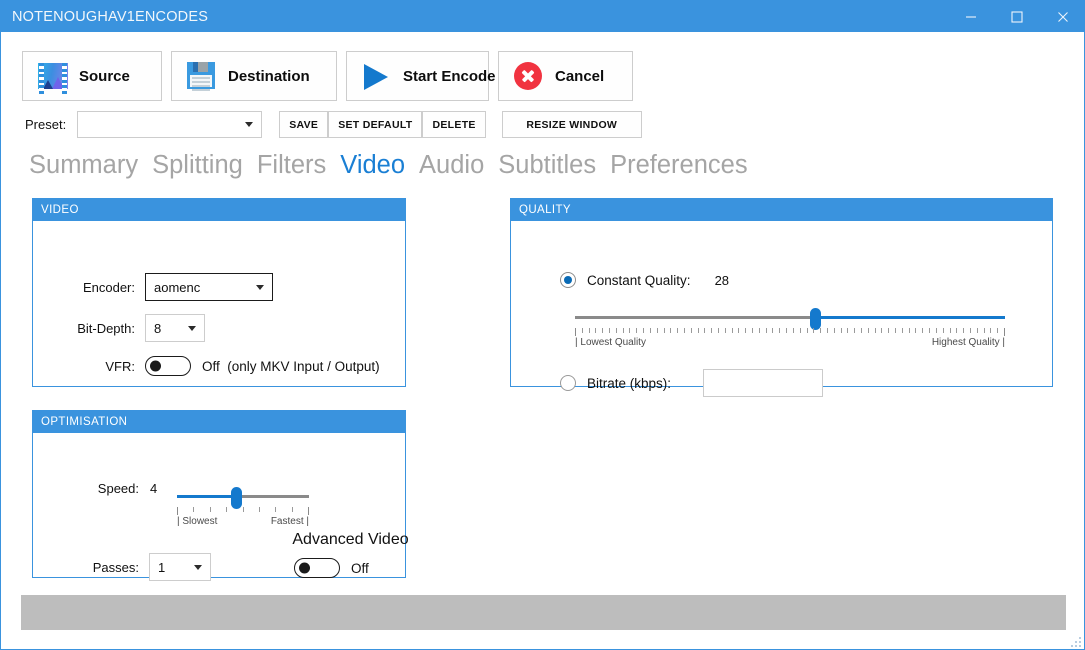 The image size is (1085, 650). Describe the element at coordinates (108, 287) in the screenshot. I see `encoder-label: Encoder:` at that location.